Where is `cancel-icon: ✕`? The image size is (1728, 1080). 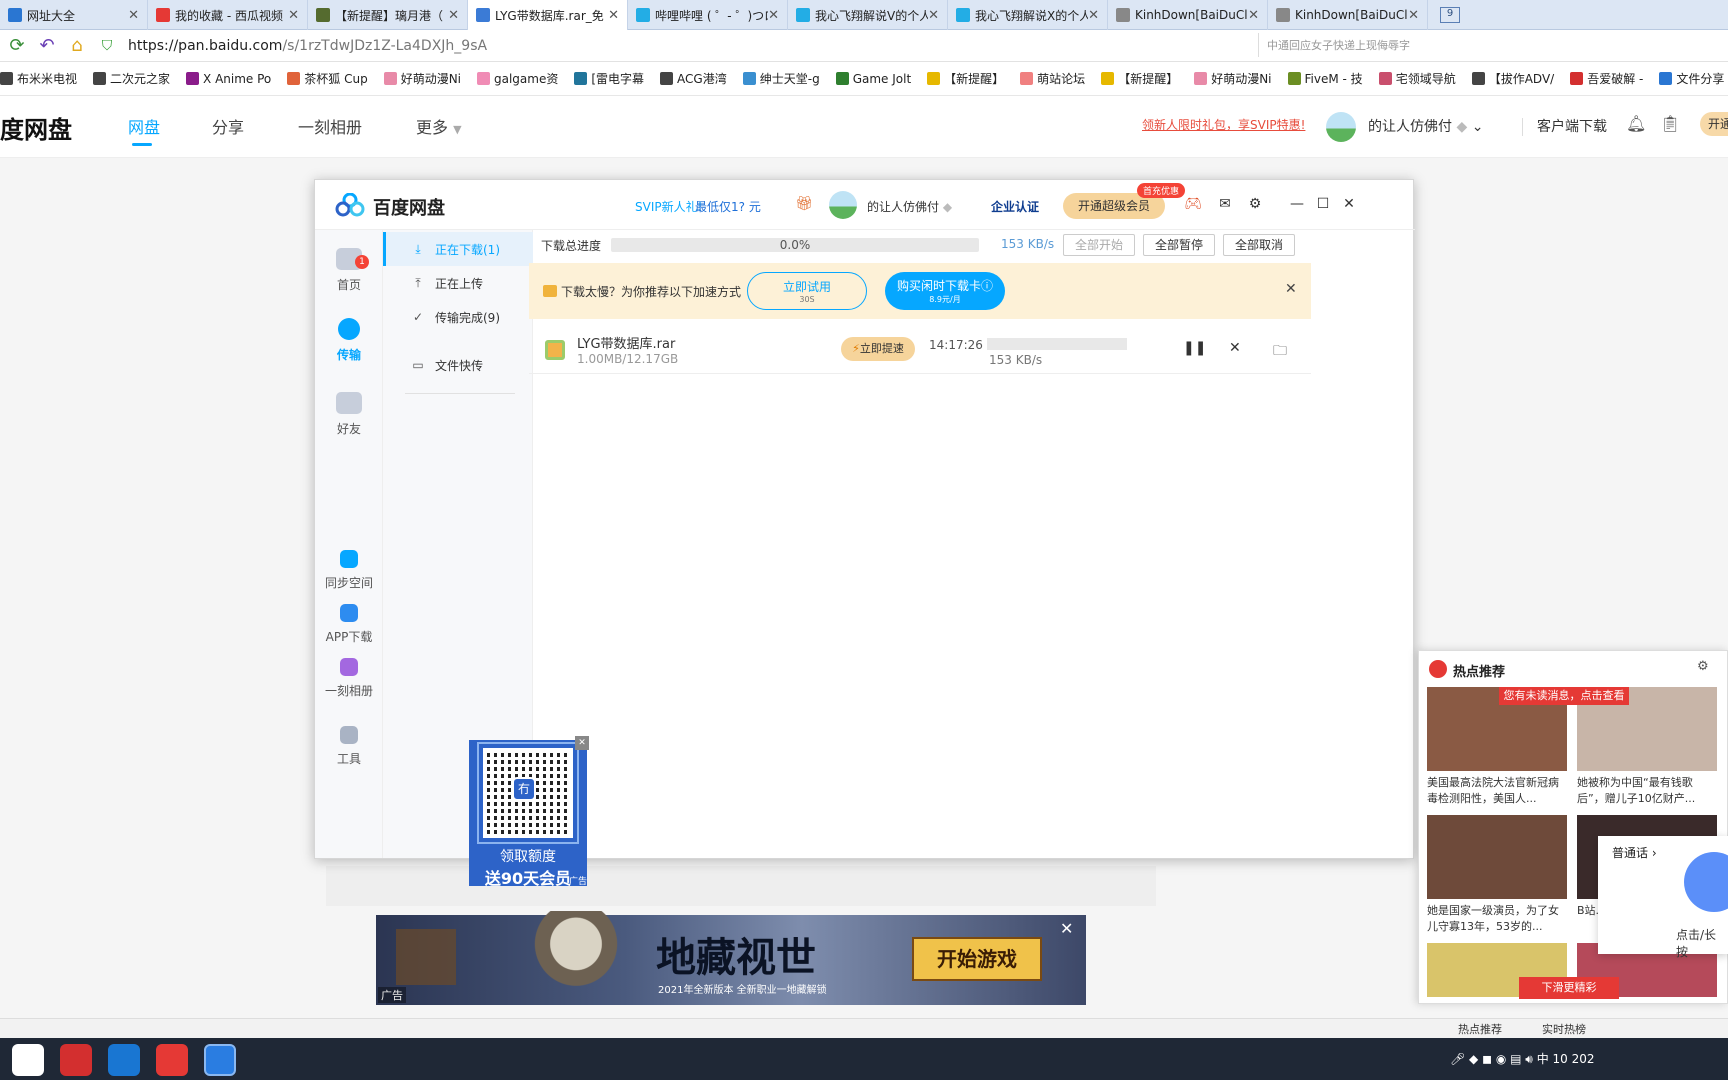
cancel-icon: ✕ is located at coordinates (1235, 348).